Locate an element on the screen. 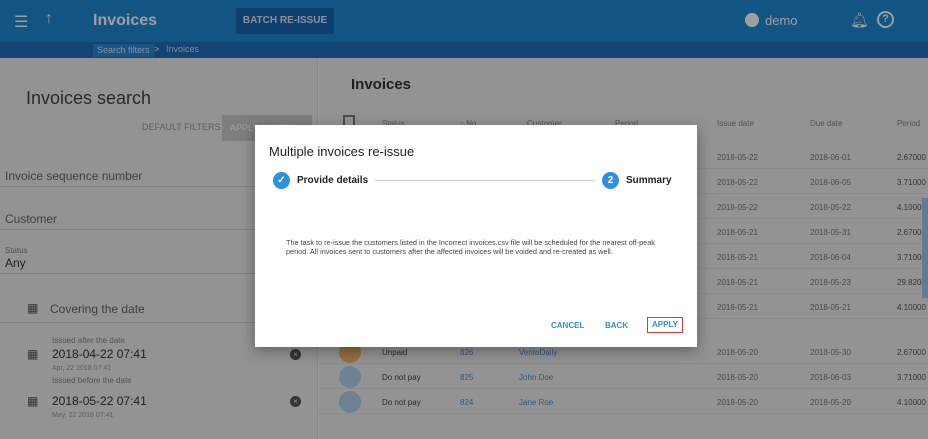  back-button: BACK is located at coordinates (616, 325).